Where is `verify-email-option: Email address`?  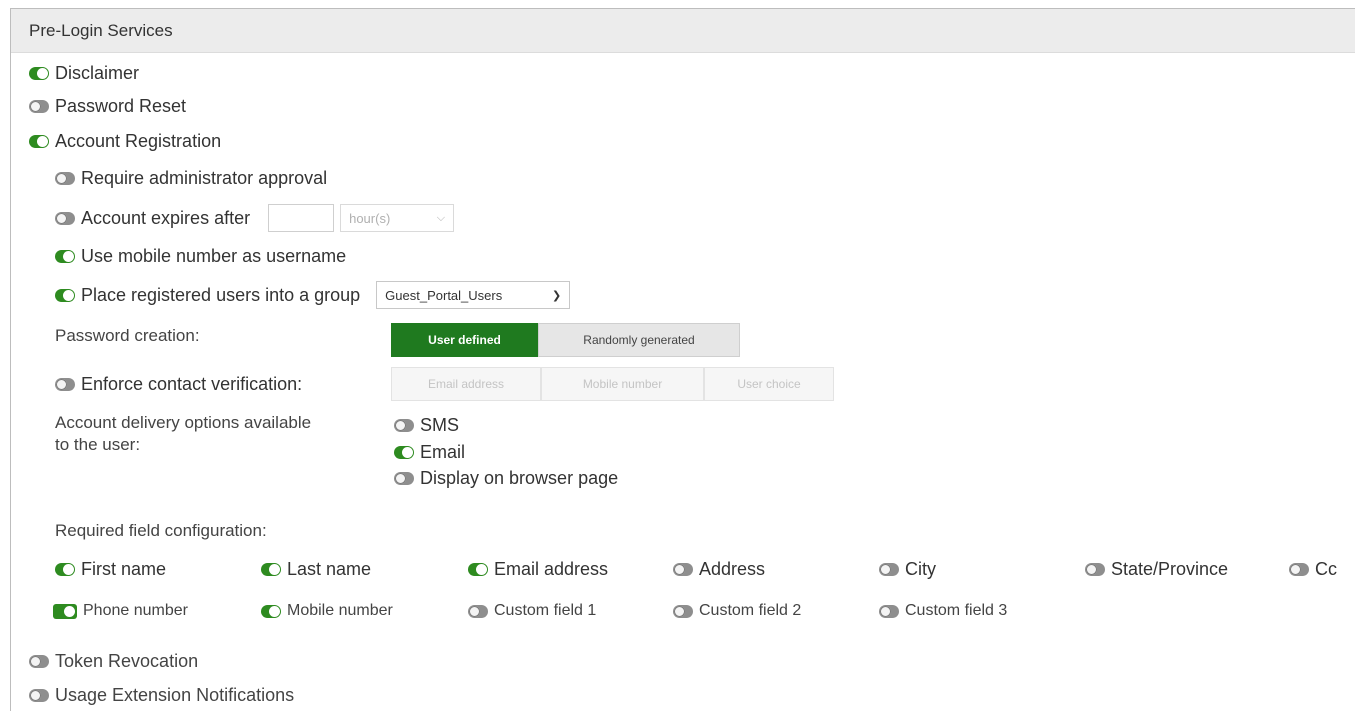 verify-email-option: Email address is located at coordinates (466, 384).